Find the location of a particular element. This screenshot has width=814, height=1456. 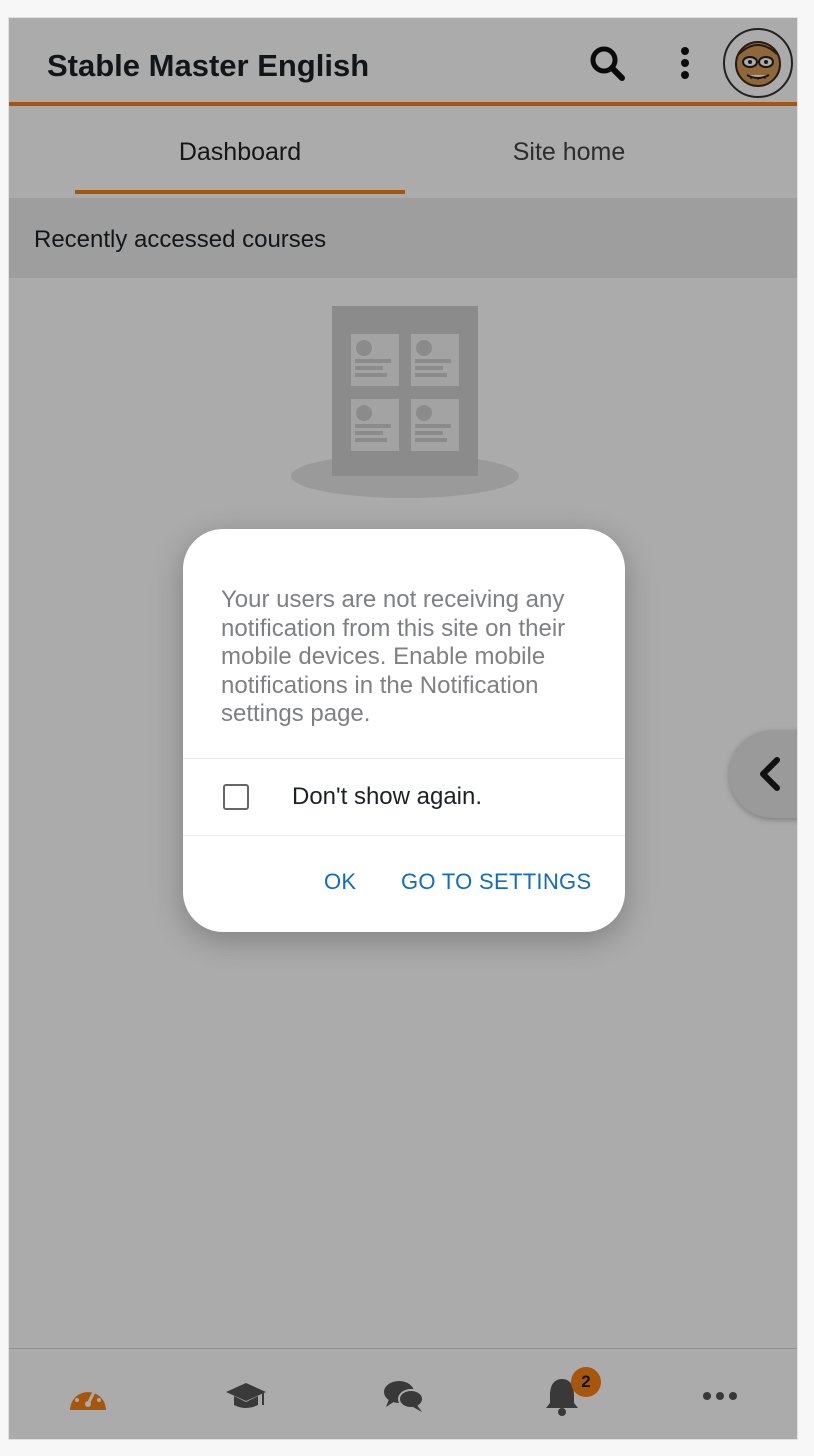

dont-show-again-label: Don't show again. is located at coordinates (387, 797).